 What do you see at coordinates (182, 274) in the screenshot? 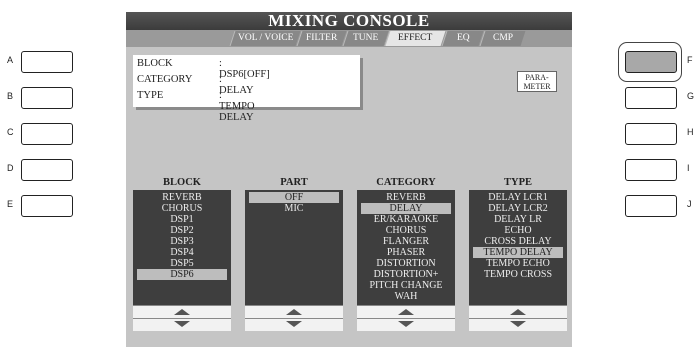
I see `block-item-dsp6: DSP6` at bounding box center [182, 274].